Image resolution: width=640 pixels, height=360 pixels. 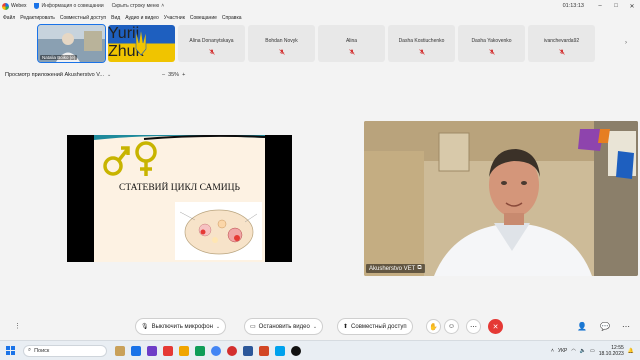 What do you see at coordinates (216, 350) in the screenshot?
I see `chrome-icon` at bounding box center [216, 350].